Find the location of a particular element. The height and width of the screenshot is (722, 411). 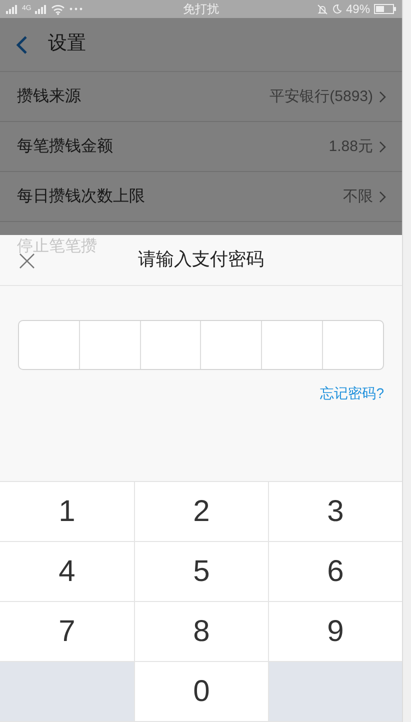

keypad-key: 7 is located at coordinates (67, 632).